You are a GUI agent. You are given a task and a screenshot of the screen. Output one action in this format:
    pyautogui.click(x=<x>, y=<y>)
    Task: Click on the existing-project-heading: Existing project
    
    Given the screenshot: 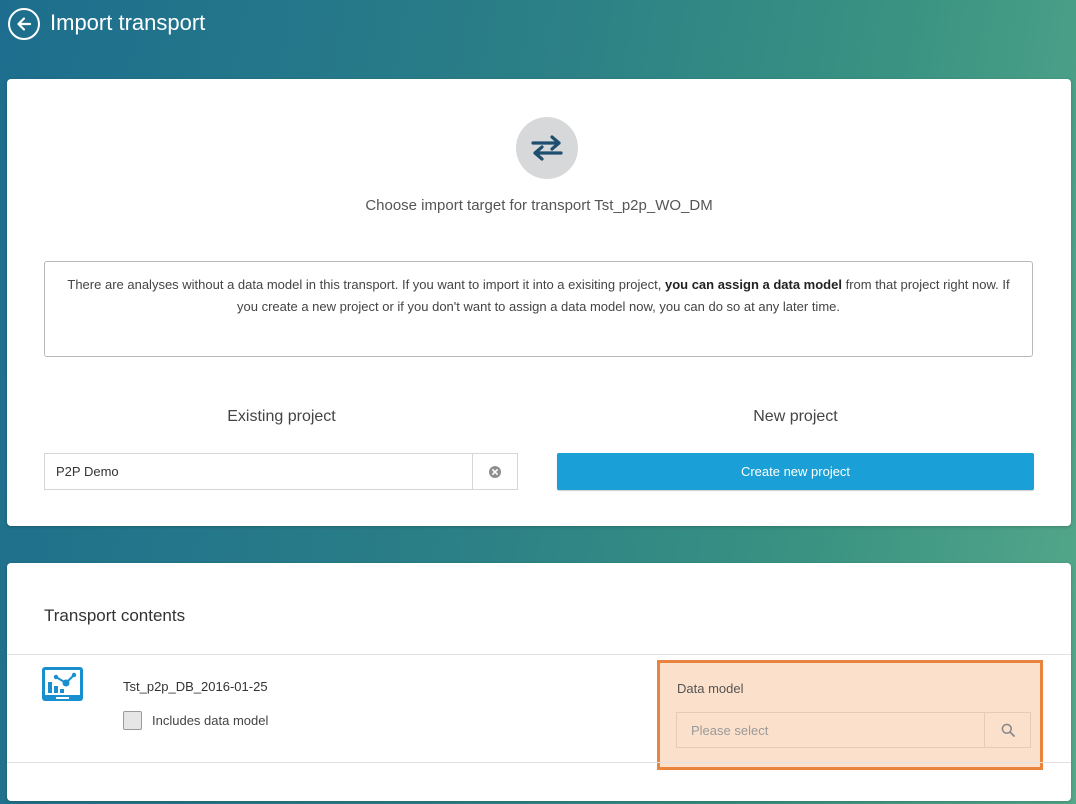 What is the action you would take?
    pyautogui.click(x=281, y=416)
    